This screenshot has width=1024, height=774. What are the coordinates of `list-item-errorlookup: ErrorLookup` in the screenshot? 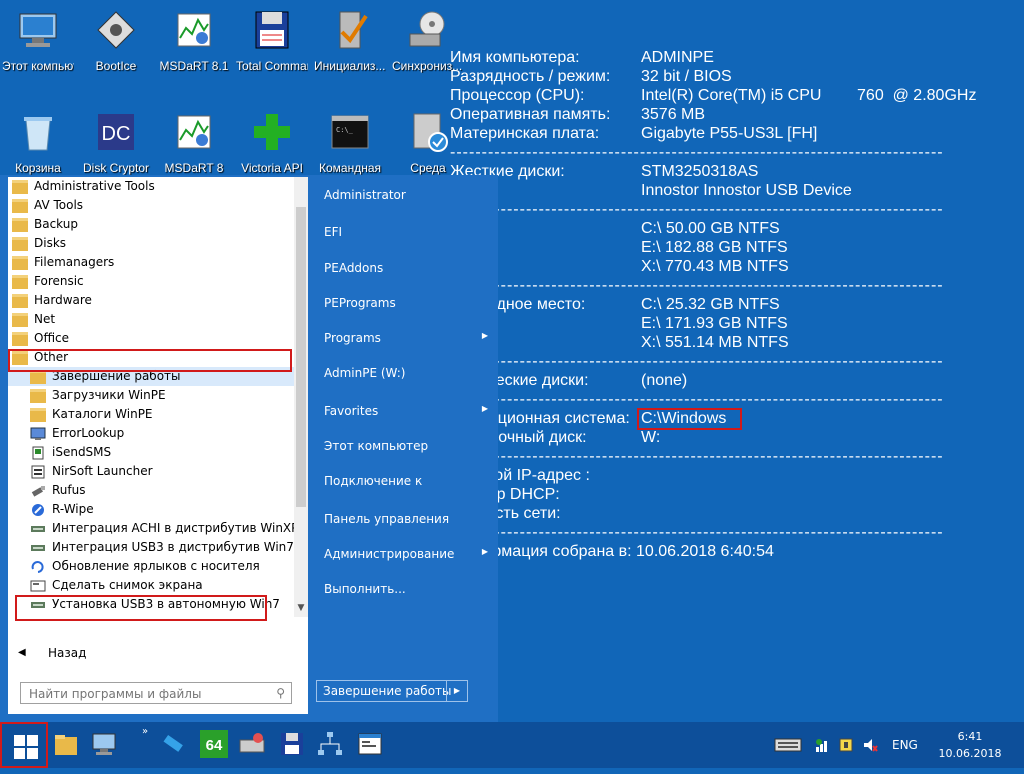 It's located at (151, 433).